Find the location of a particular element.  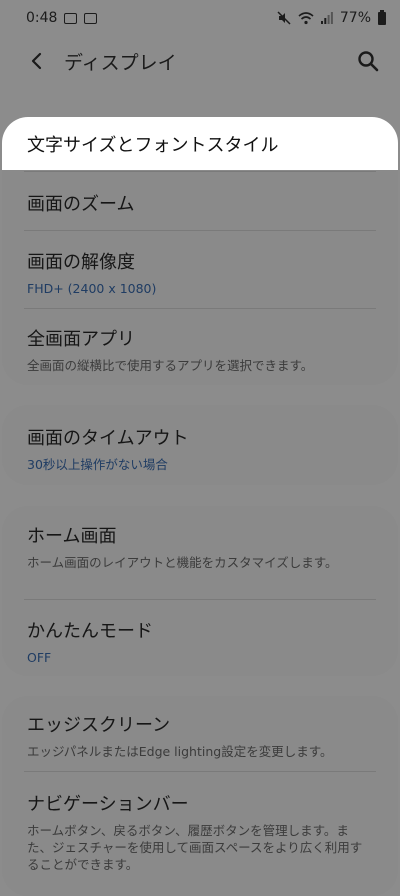

status-time: 0:48 is located at coordinates (42, 18).